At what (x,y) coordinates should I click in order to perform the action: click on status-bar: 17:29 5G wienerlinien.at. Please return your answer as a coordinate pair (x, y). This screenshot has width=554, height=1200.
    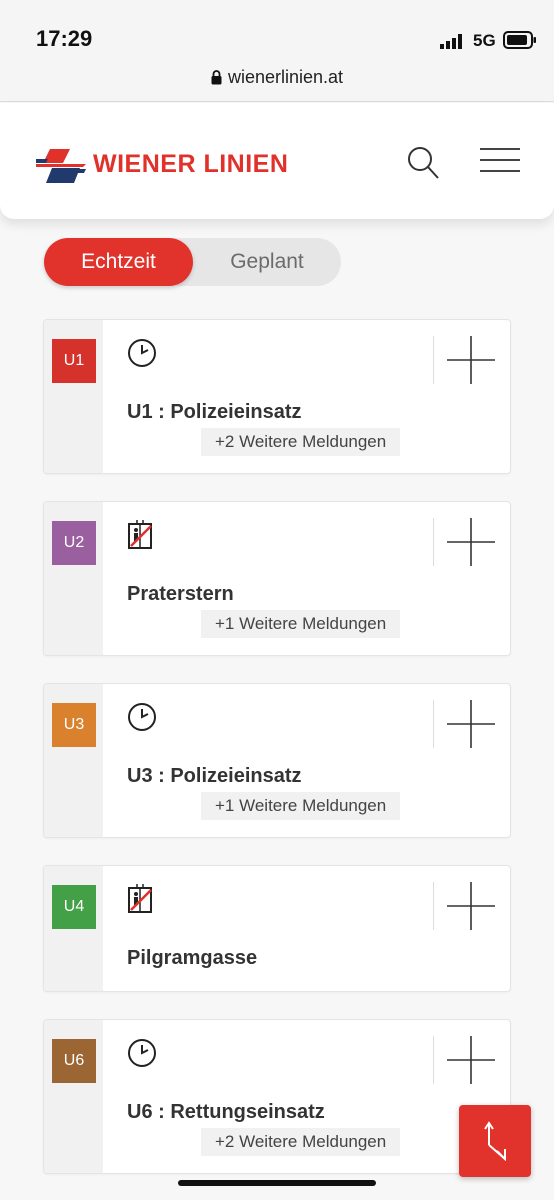
    Looking at the image, I should click on (277, 51).